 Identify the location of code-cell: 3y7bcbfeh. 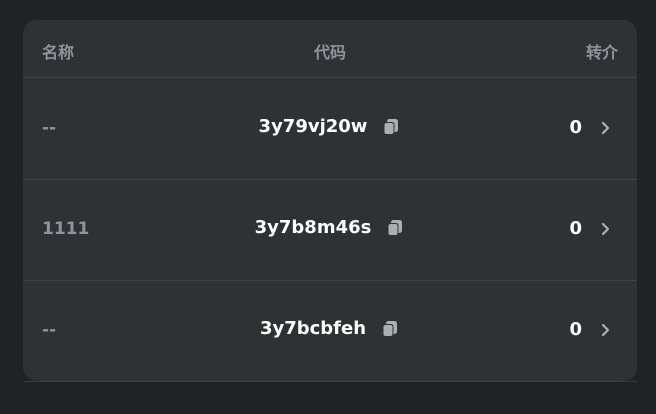
(330, 330).